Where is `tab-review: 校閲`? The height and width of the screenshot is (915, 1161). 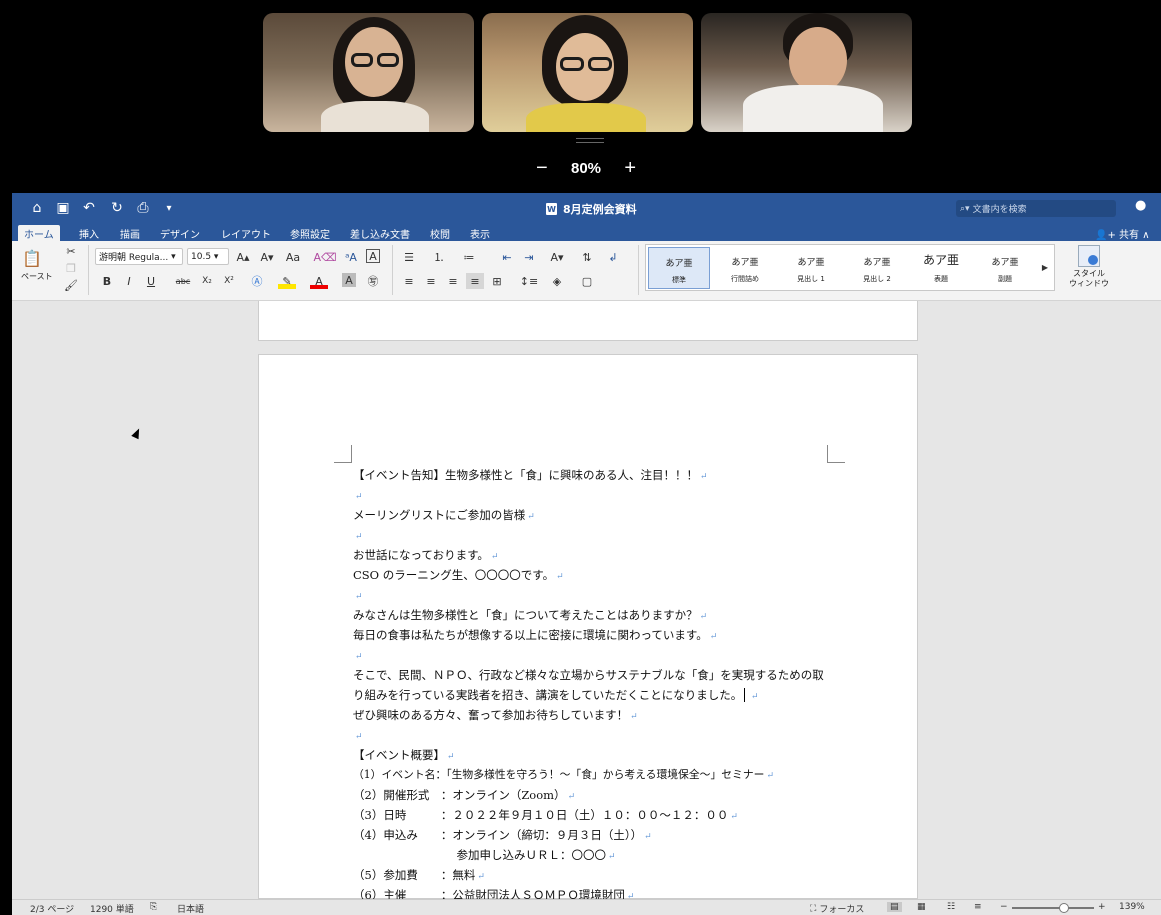 tab-review: 校閲 is located at coordinates (440, 233).